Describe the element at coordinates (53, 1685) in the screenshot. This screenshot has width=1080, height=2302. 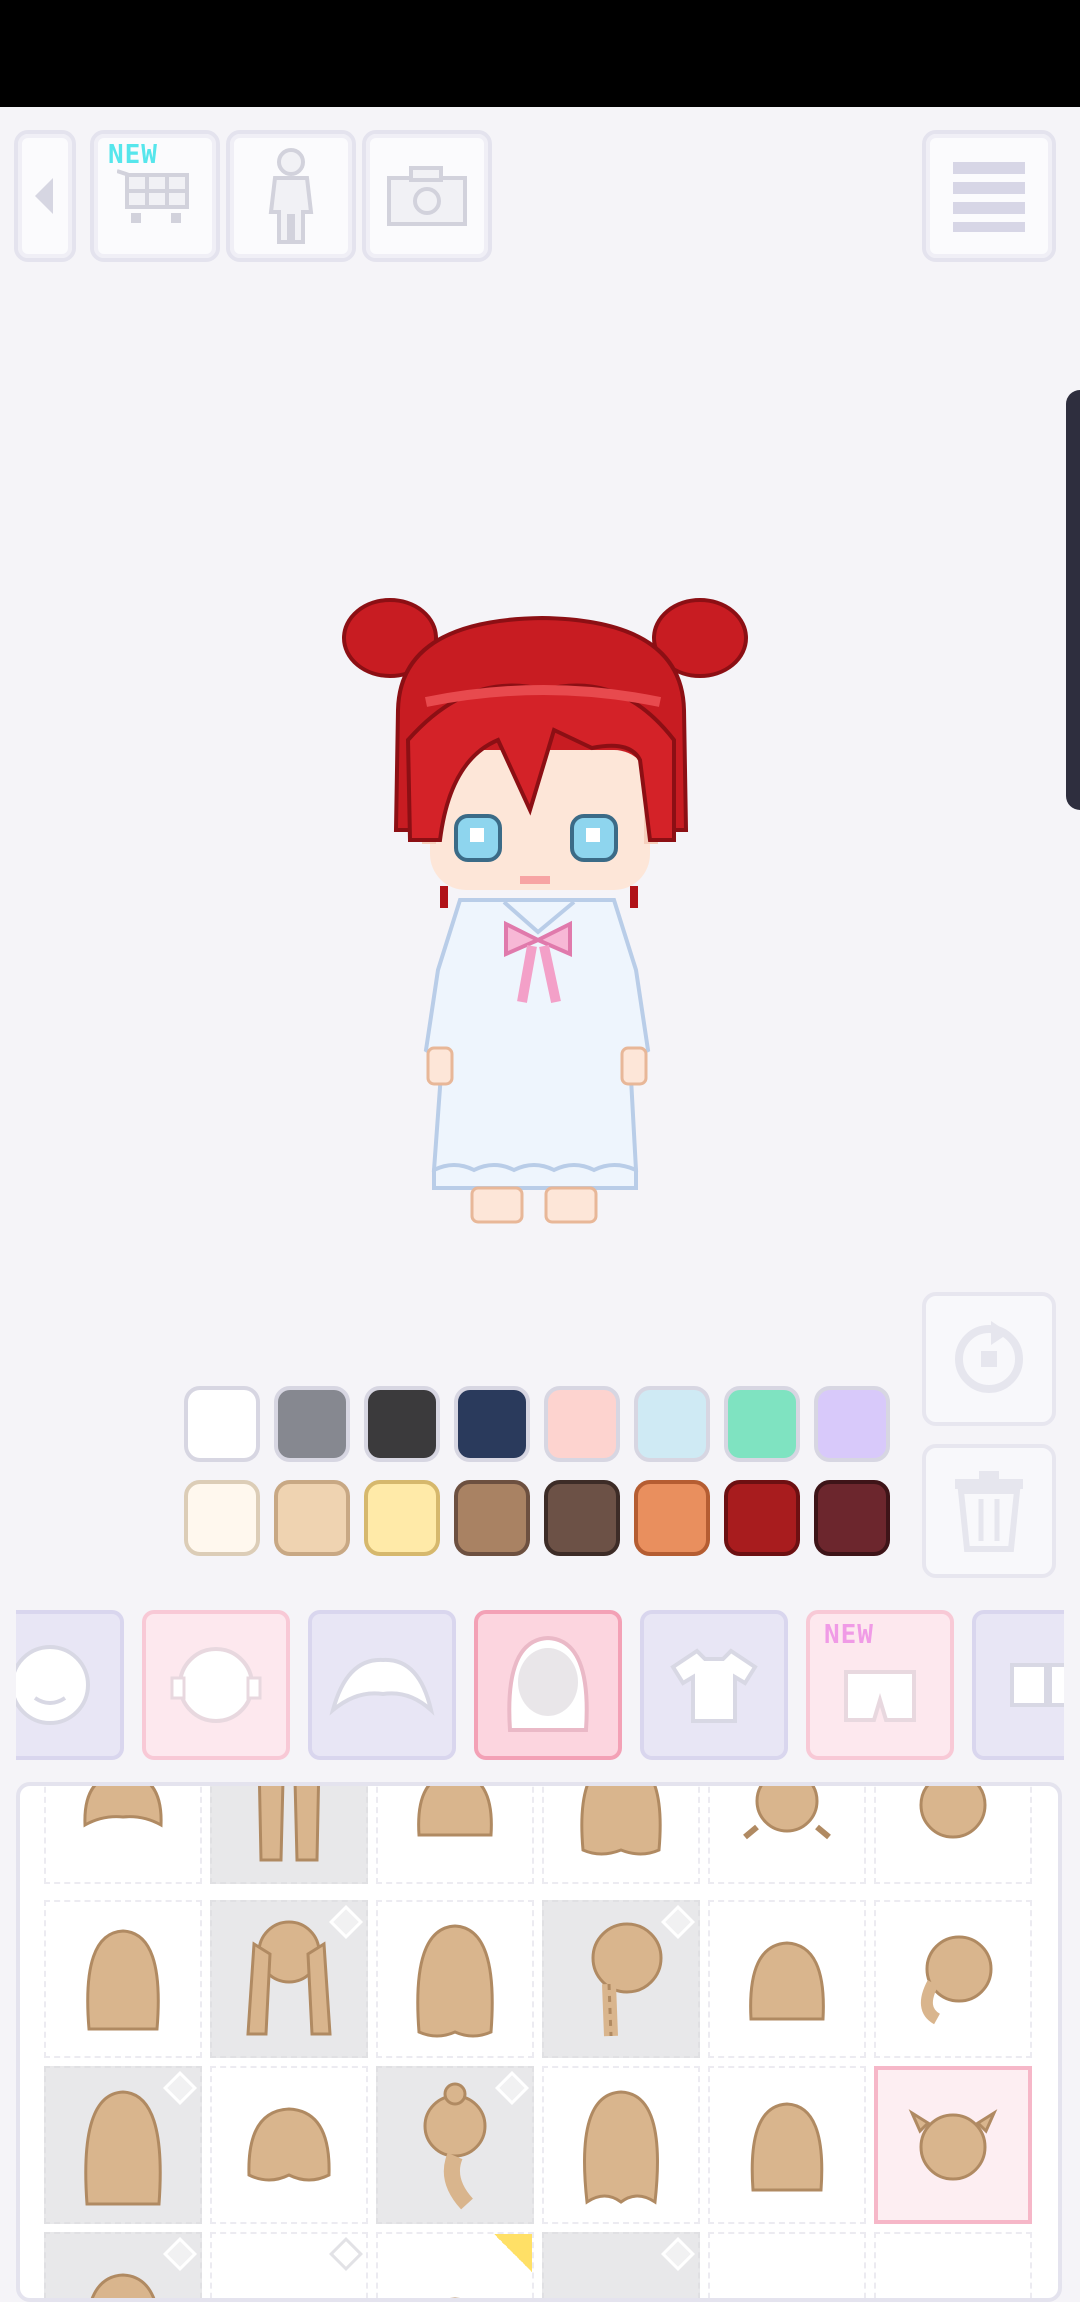
I see `face-icon` at that location.